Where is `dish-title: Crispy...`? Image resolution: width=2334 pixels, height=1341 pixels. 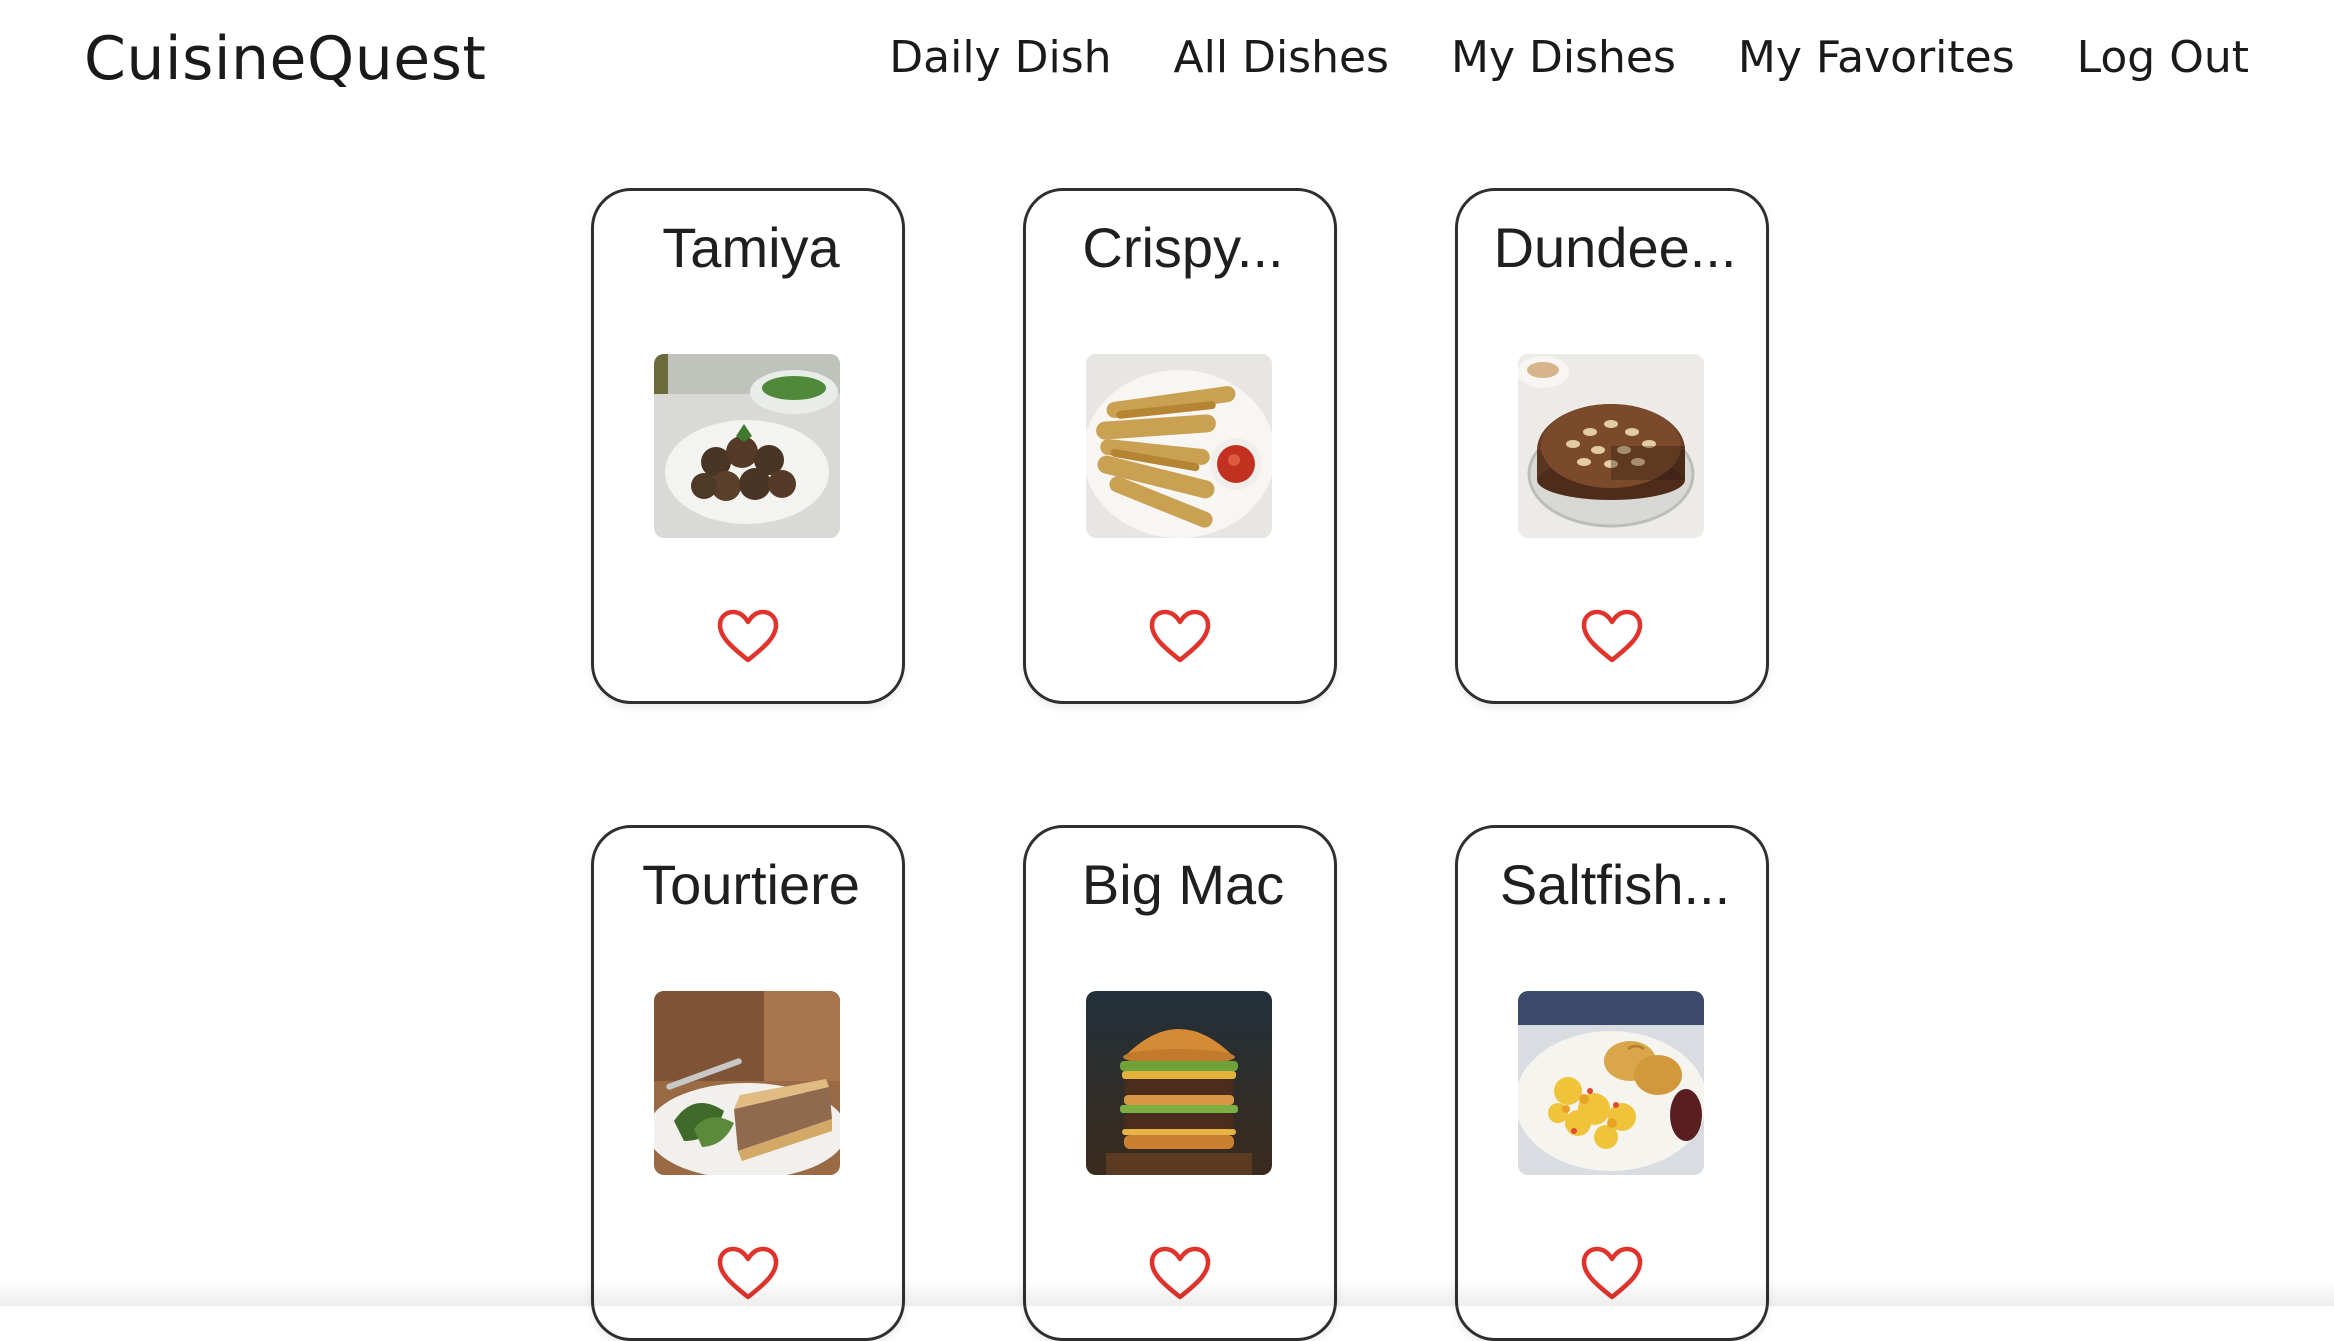 dish-title: Crispy... is located at coordinates (1183, 247).